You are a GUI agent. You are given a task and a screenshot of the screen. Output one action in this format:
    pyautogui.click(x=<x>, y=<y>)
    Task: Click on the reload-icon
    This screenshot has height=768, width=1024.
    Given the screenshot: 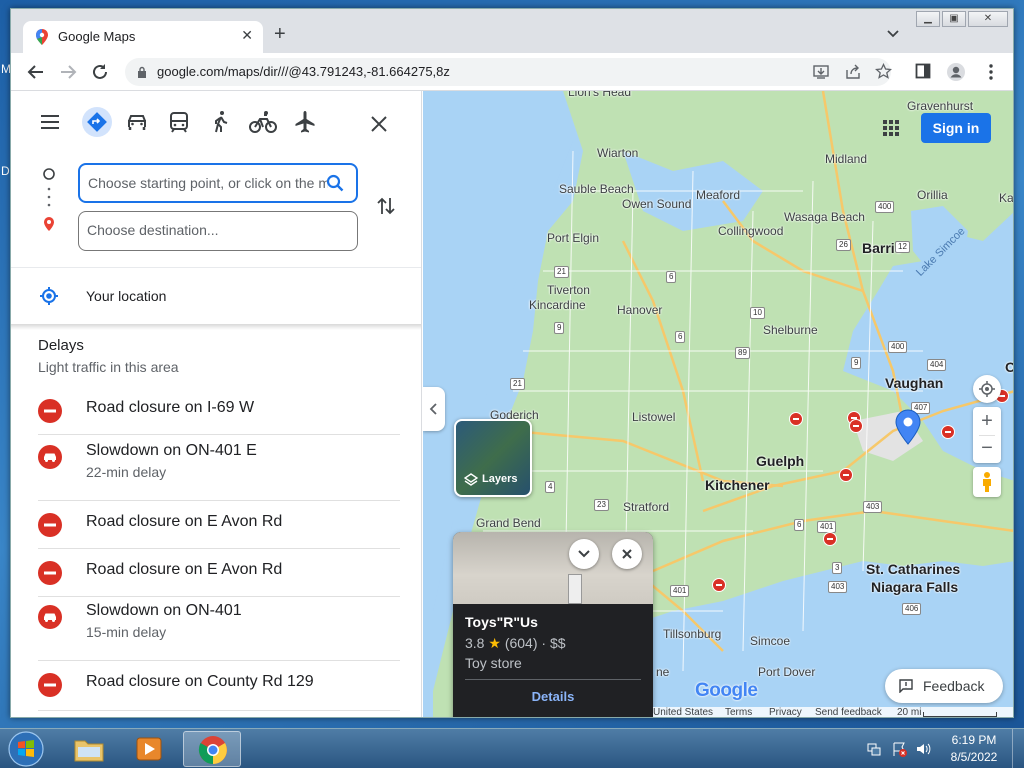 What is the action you would take?
    pyautogui.click(x=100, y=72)
    